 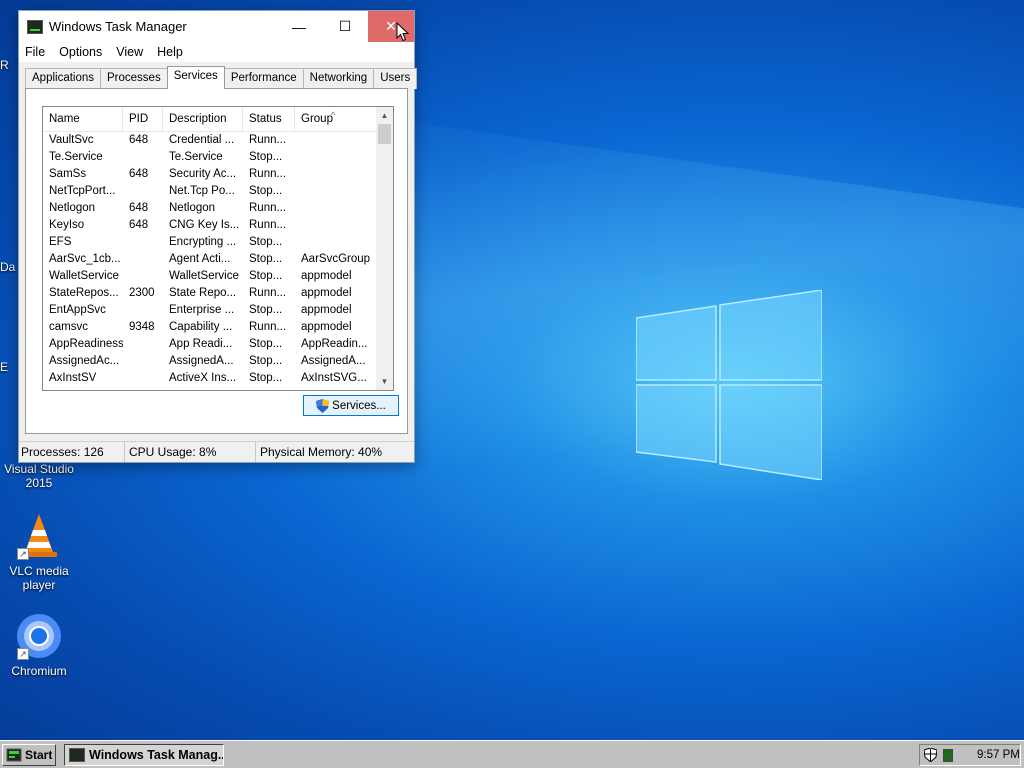 What do you see at coordinates (338, 78) in the screenshot?
I see `tab-networking: Networking` at bounding box center [338, 78].